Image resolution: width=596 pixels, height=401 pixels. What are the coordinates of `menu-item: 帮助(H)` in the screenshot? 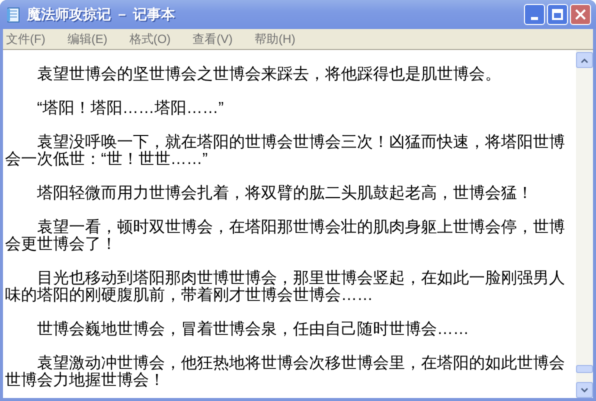 It's located at (275, 39).